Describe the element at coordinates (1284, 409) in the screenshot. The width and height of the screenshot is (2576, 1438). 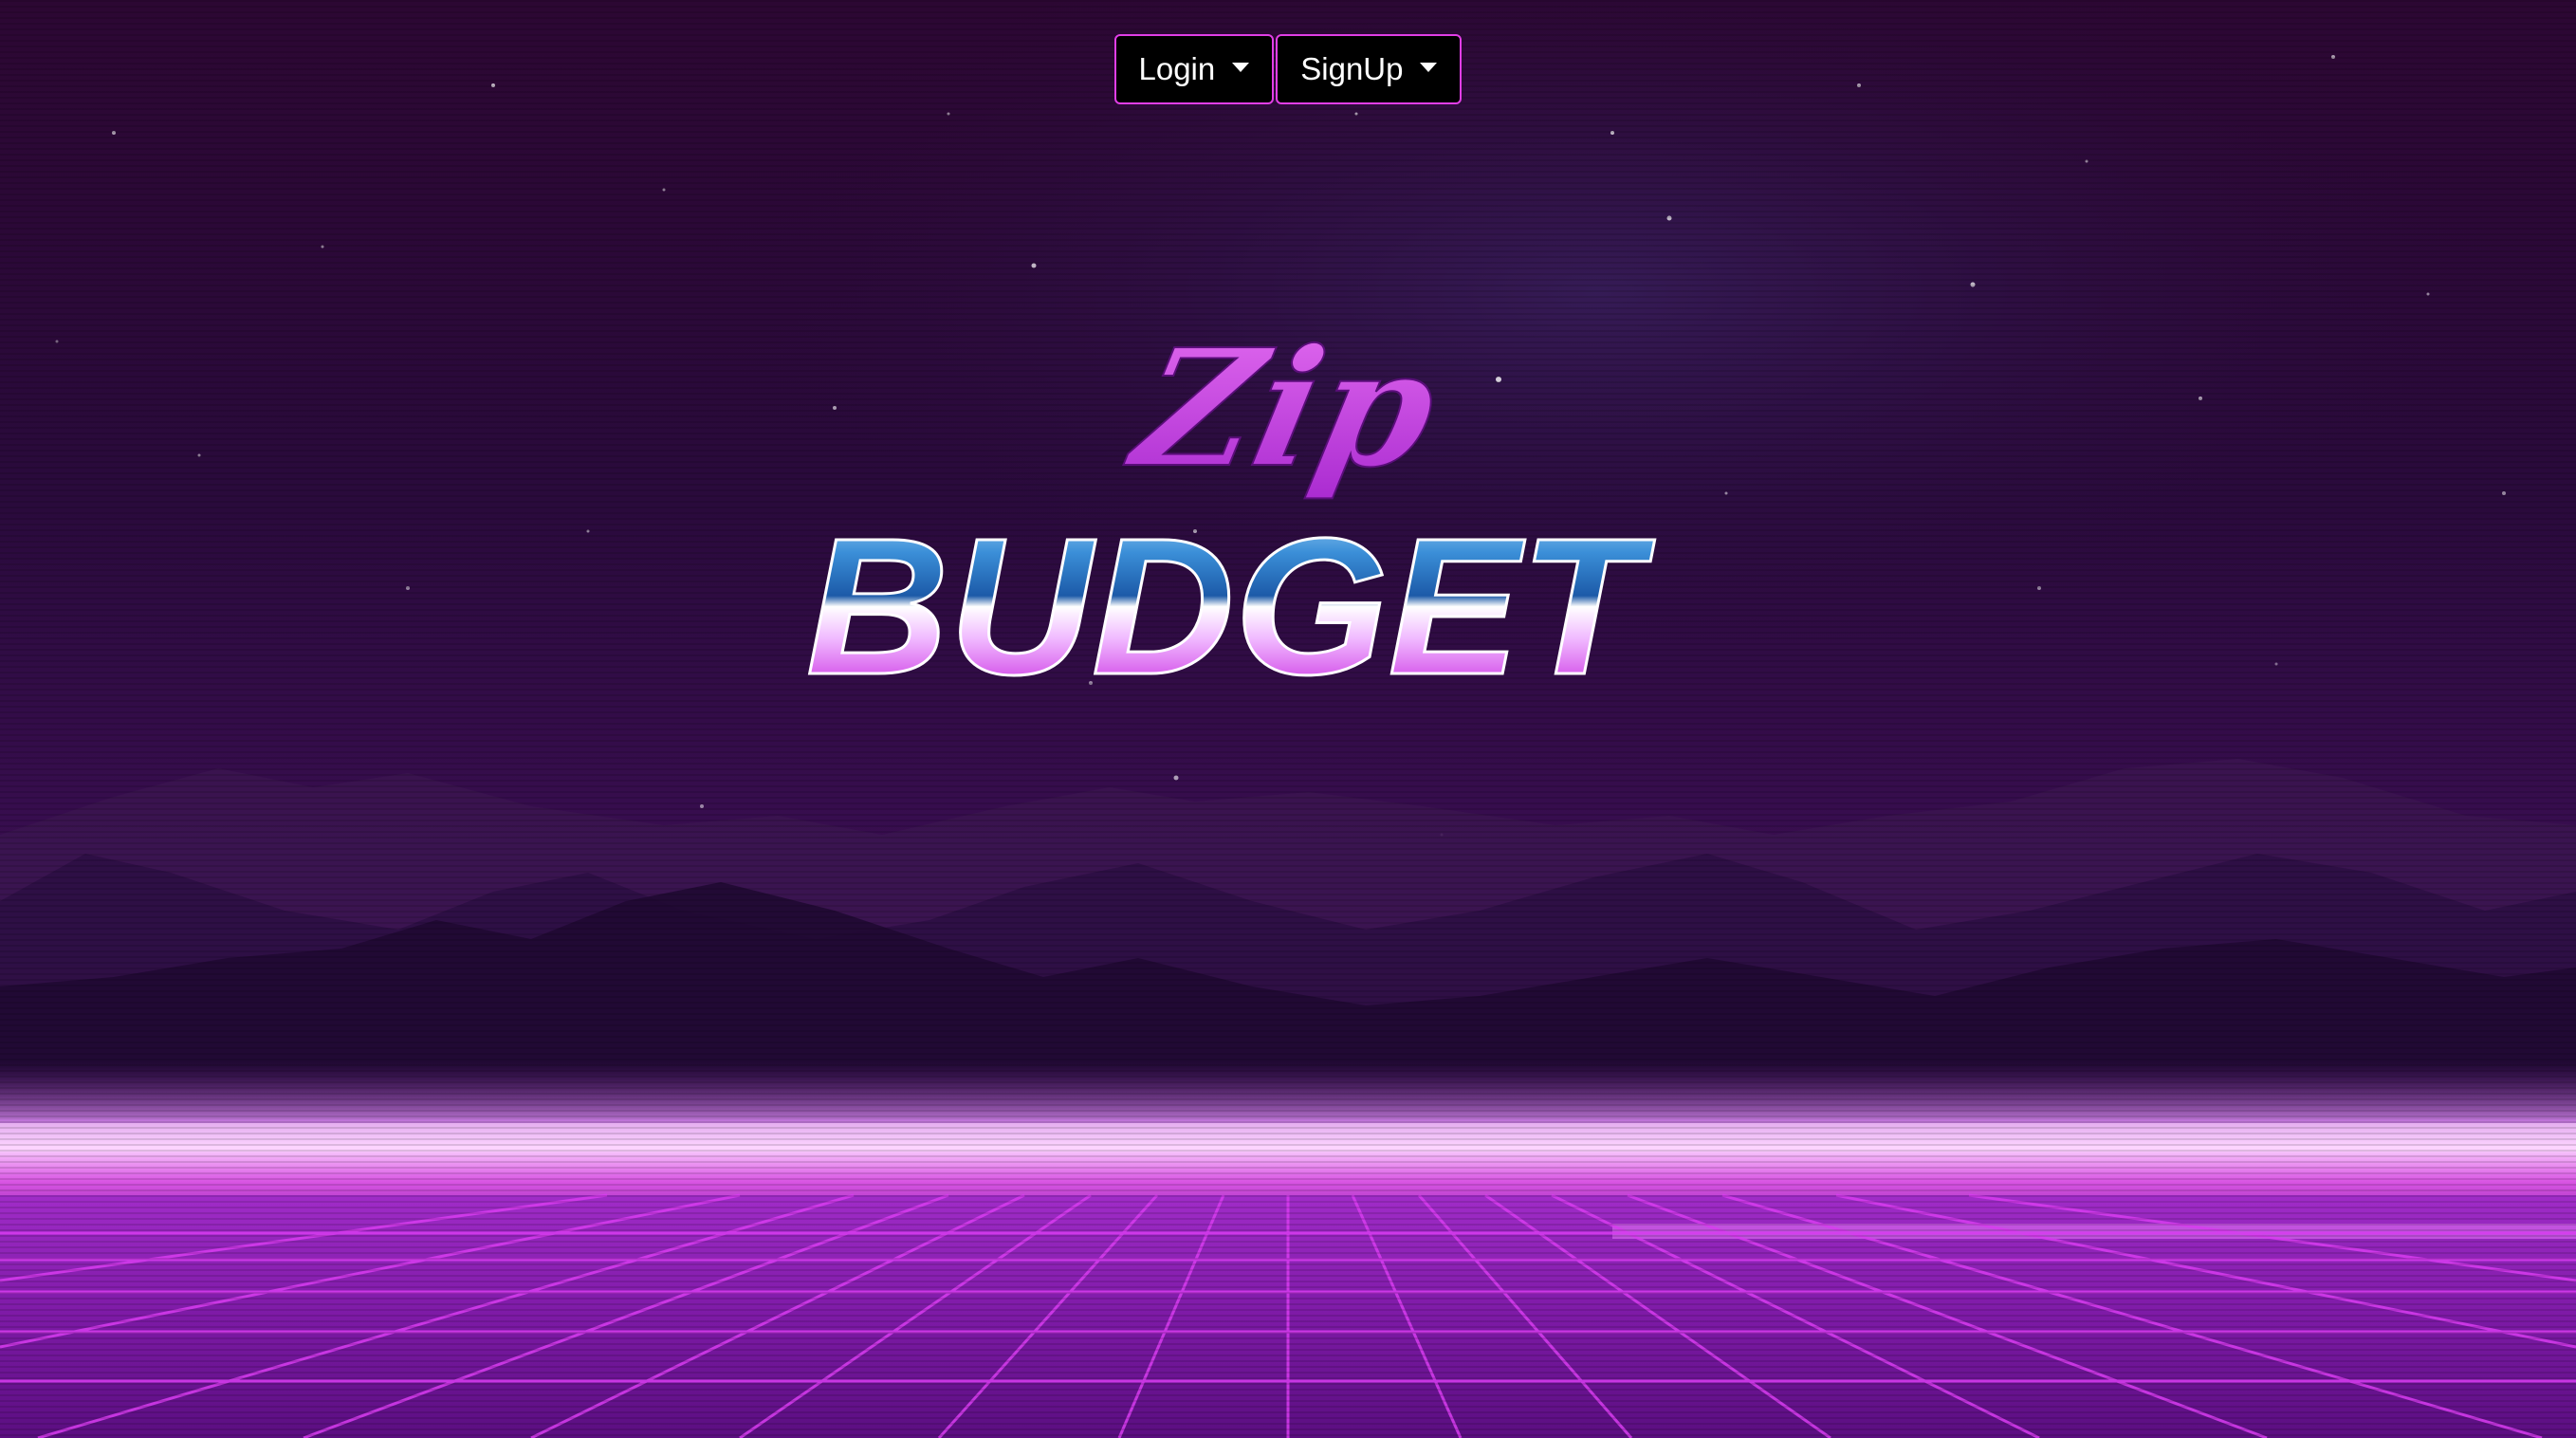
I see `logo-script-text: Zip` at that location.